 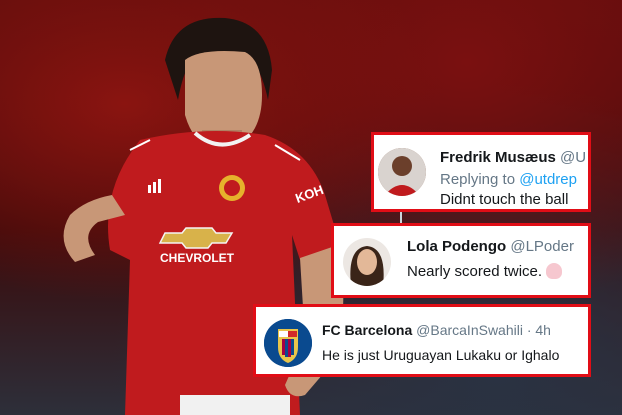 What do you see at coordinates (573, 157) in the screenshot?
I see `tweet-handle: @U` at bounding box center [573, 157].